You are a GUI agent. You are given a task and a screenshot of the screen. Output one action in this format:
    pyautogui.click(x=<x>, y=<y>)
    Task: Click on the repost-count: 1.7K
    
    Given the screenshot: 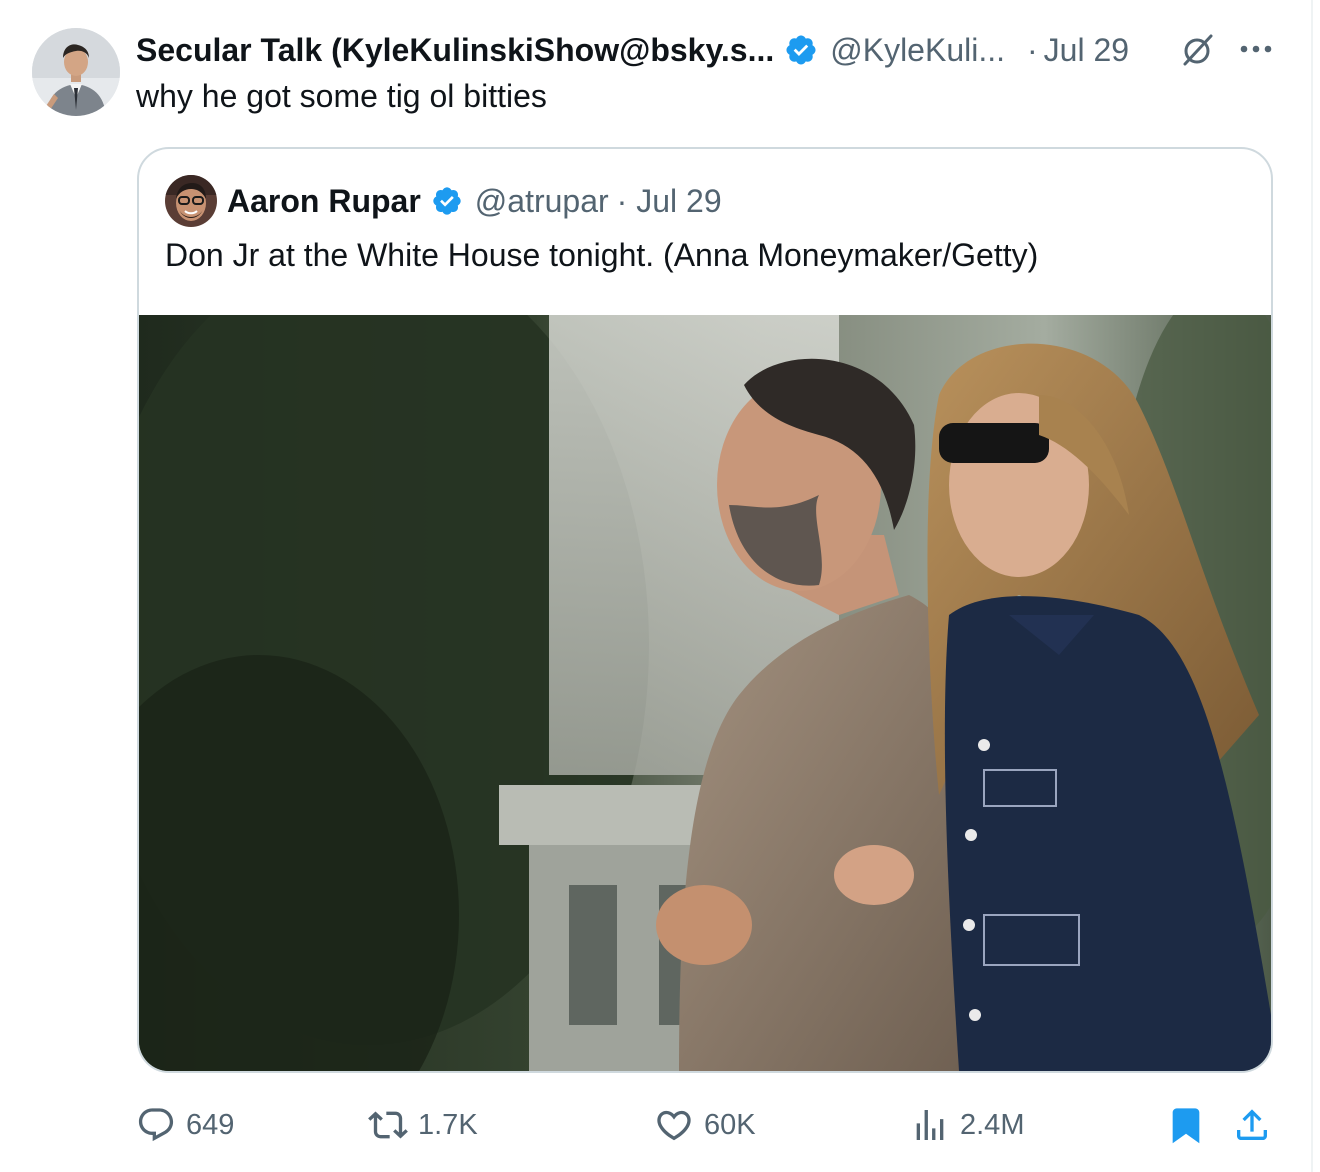 What is the action you would take?
    pyautogui.click(x=448, y=1124)
    